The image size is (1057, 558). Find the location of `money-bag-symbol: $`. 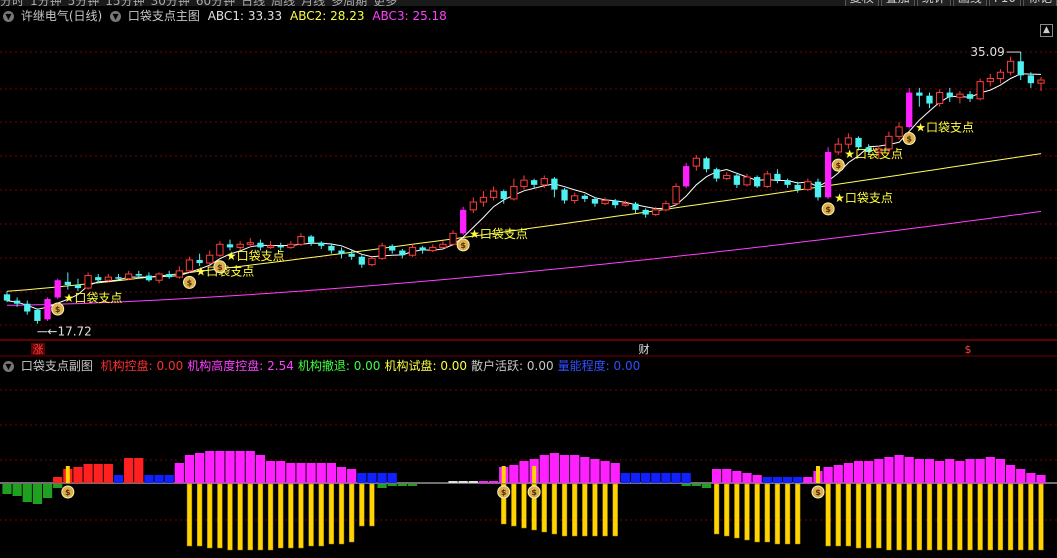

money-bag-symbol: $ is located at coordinates (838, 165).